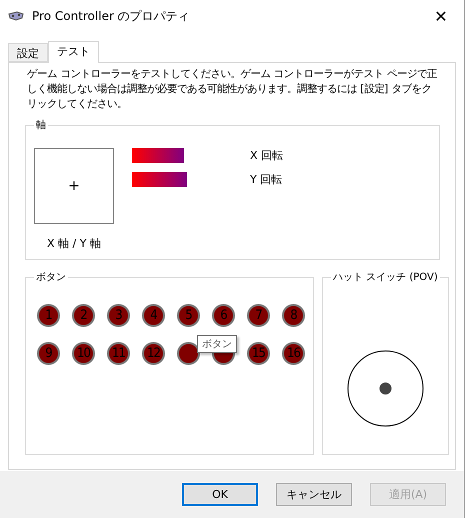 This screenshot has width=465, height=518. What do you see at coordinates (258, 353) in the screenshot?
I see `button-indicator: 15` at bounding box center [258, 353].